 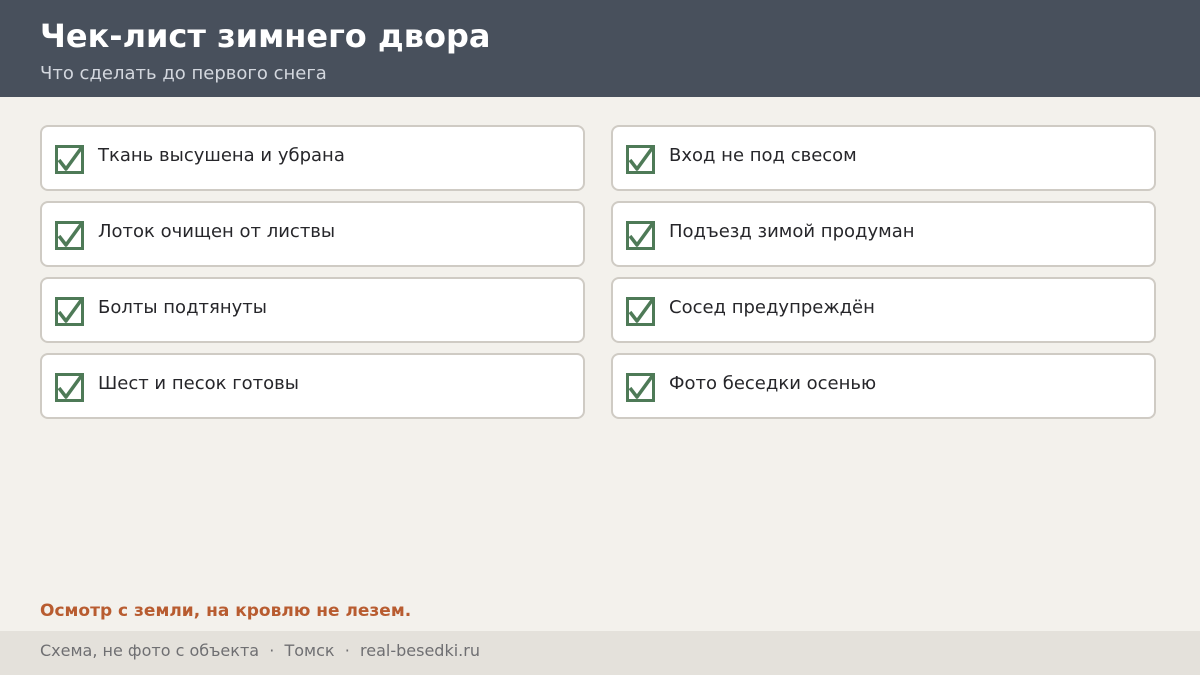 What do you see at coordinates (772, 307) in the screenshot?
I see `checklist-item-label: Сосед предупреждён` at bounding box center [772, 307].